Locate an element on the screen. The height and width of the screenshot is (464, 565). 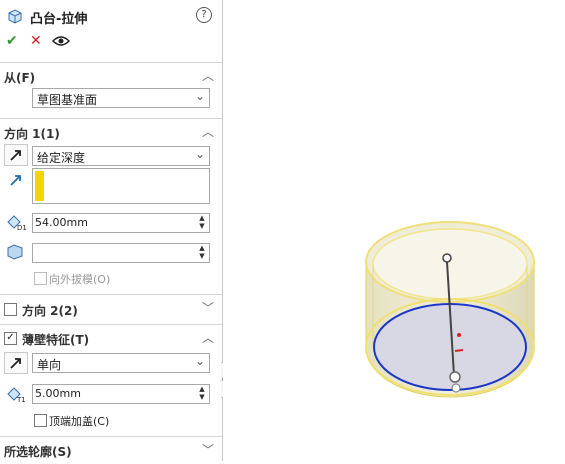
help-icon: ? is located at coordinates (204, 15).